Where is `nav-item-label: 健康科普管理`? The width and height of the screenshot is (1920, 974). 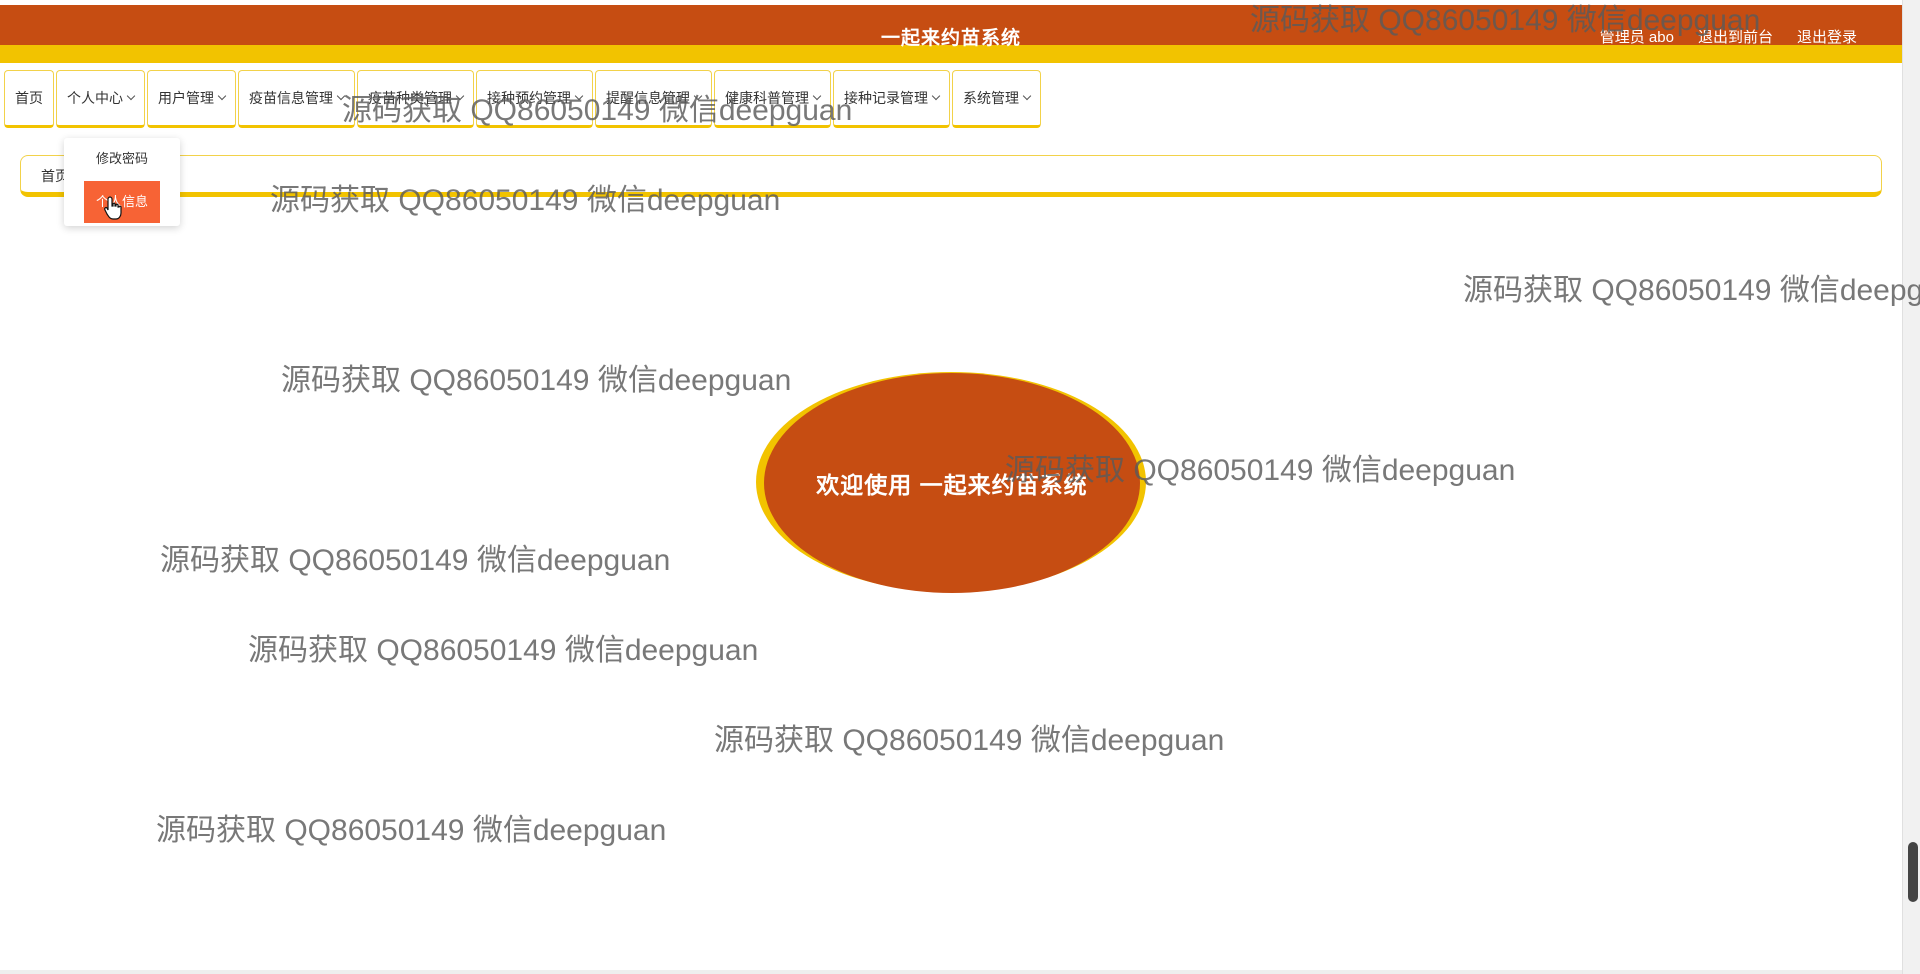
nav-item-label: 健康科普管理 is located at coordinates (767, 98).